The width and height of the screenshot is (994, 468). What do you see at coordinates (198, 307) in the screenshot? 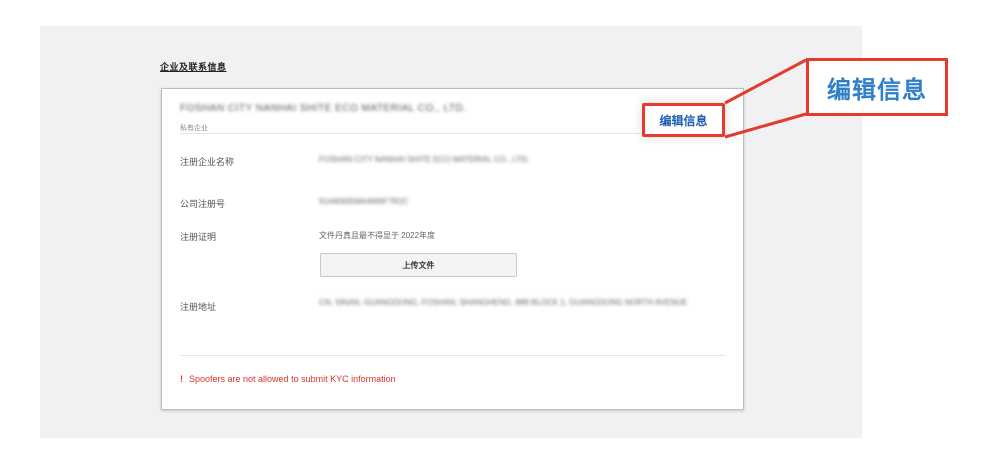
I see `row-label-registered-address: 注册地址` at bounding box center [198, 307].